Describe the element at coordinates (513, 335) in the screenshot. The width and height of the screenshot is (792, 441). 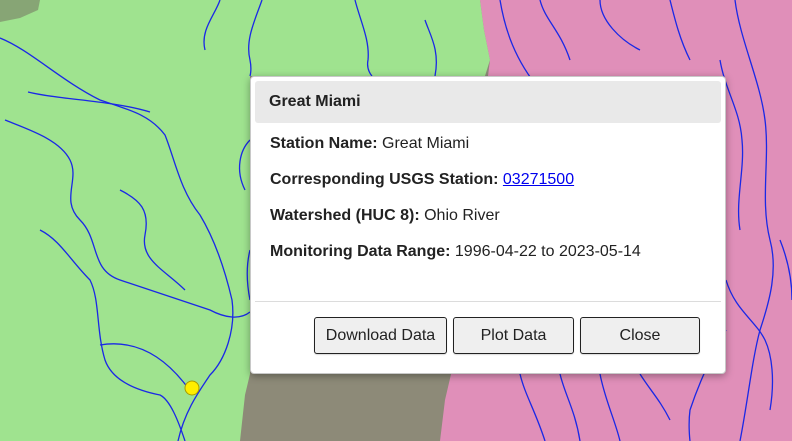
I see `plot-data-button: Plot Data` at that location.